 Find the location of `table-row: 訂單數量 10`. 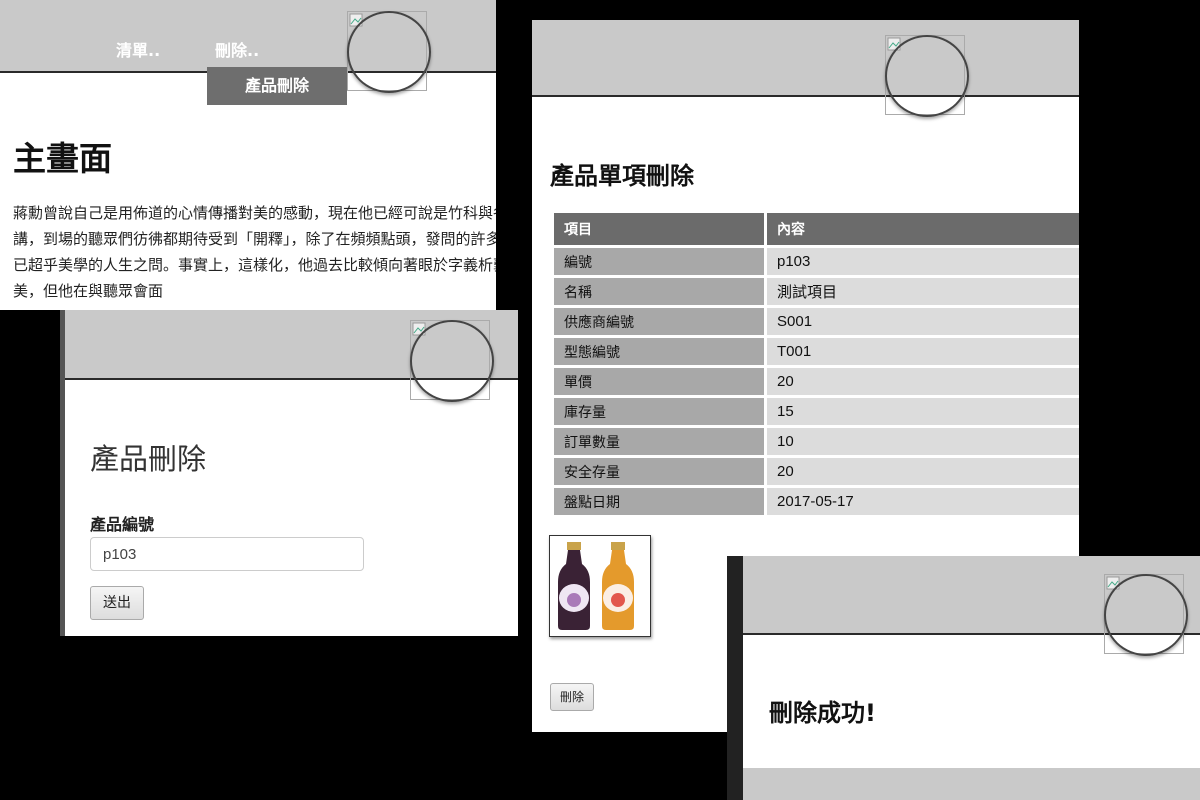

table-row: 訂單數量 10 is located at coordinates (816, 441).